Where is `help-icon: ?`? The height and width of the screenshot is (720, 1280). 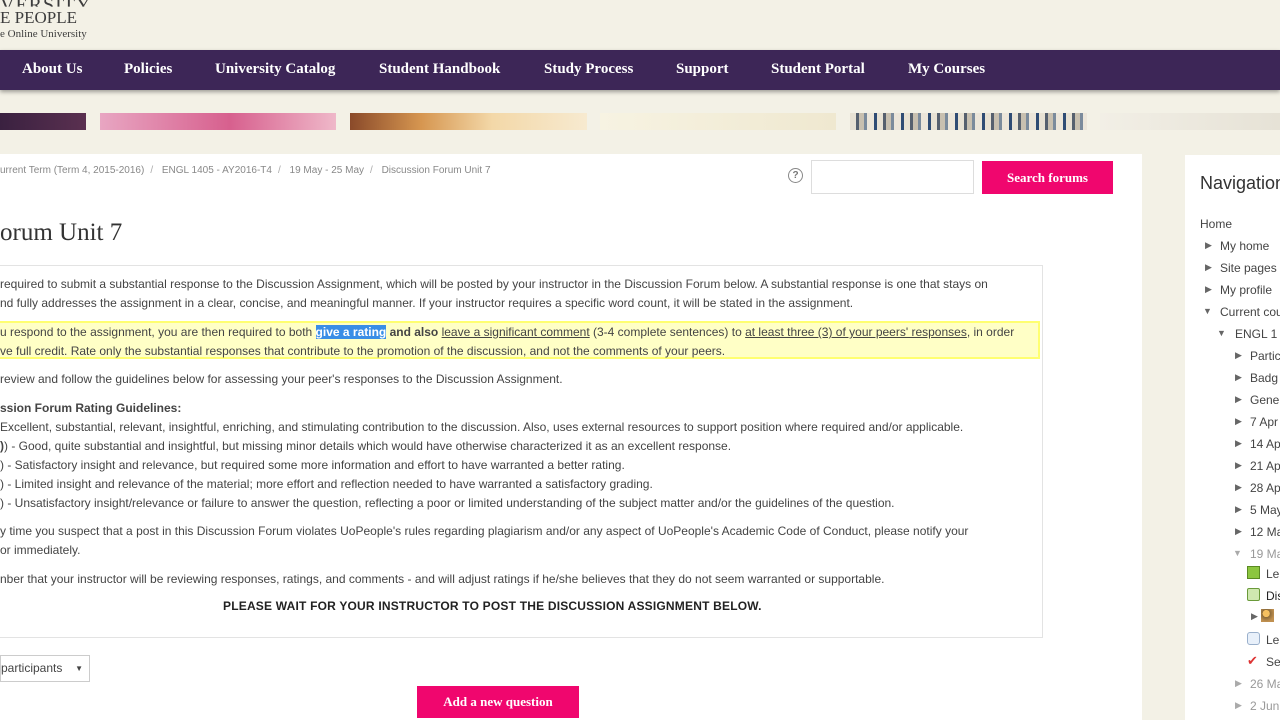 help-icon: ? is located at coordinates (795, 175).